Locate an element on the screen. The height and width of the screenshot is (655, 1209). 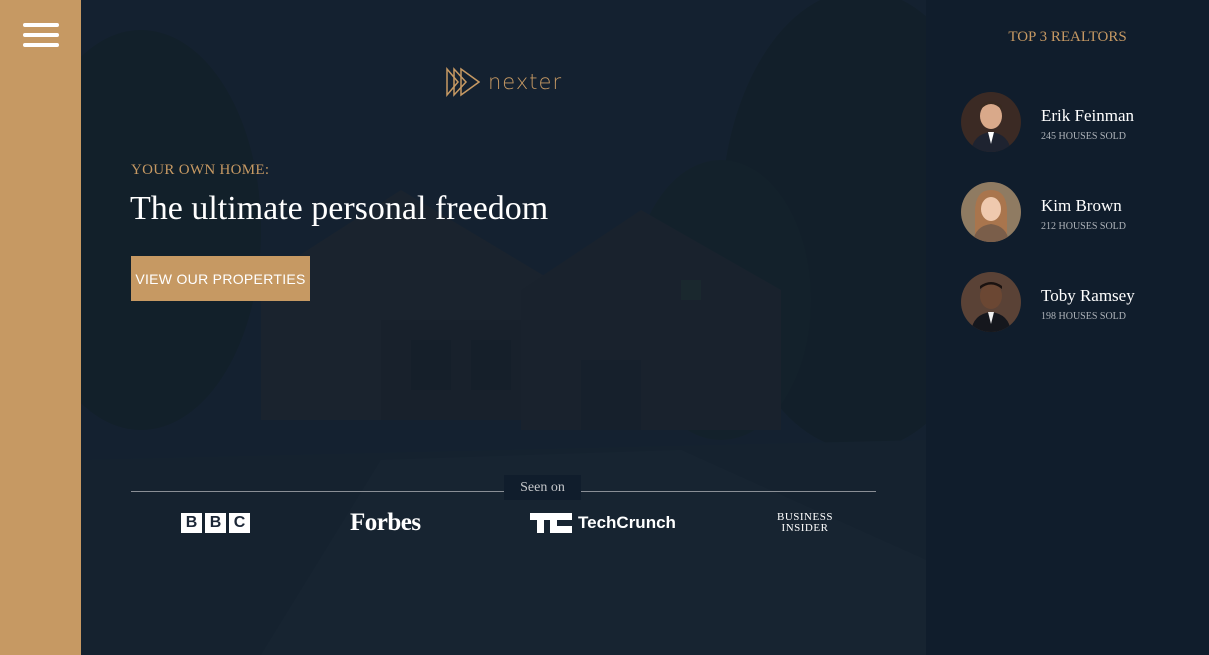
hero-title: The ultimate personal freedom is located at coordinates (339, 208).